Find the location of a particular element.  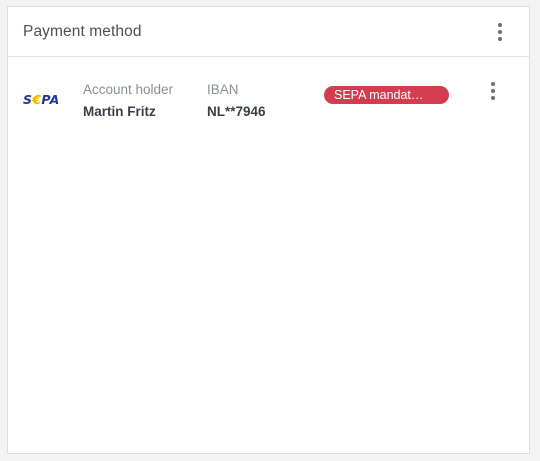

card-title: Payment method is located at coordinates (82, 31).